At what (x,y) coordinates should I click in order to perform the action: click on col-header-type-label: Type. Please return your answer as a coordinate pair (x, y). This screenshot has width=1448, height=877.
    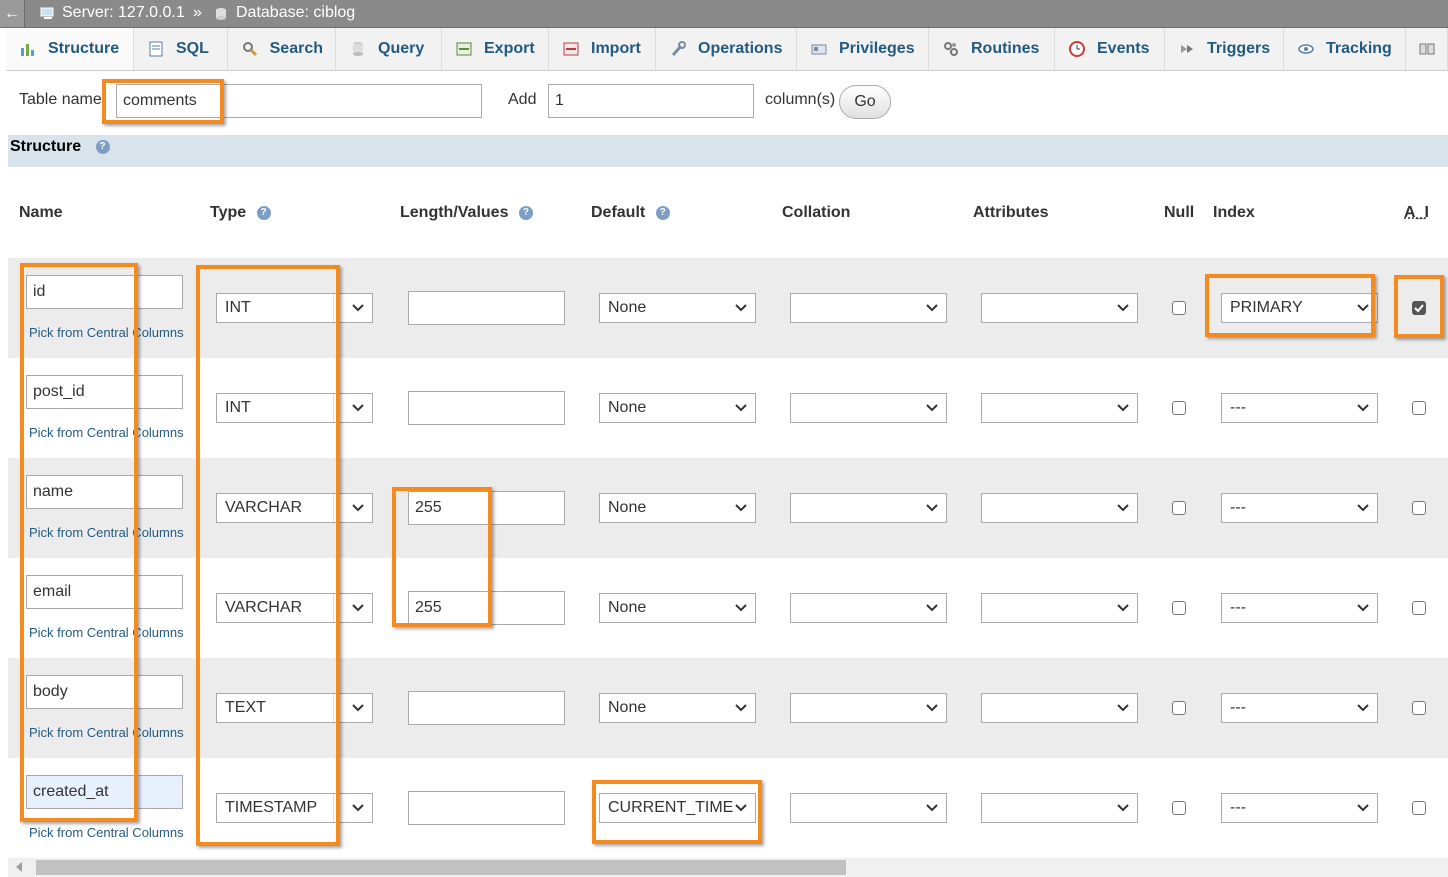
    Looking at the image, I should click on (228, 212).